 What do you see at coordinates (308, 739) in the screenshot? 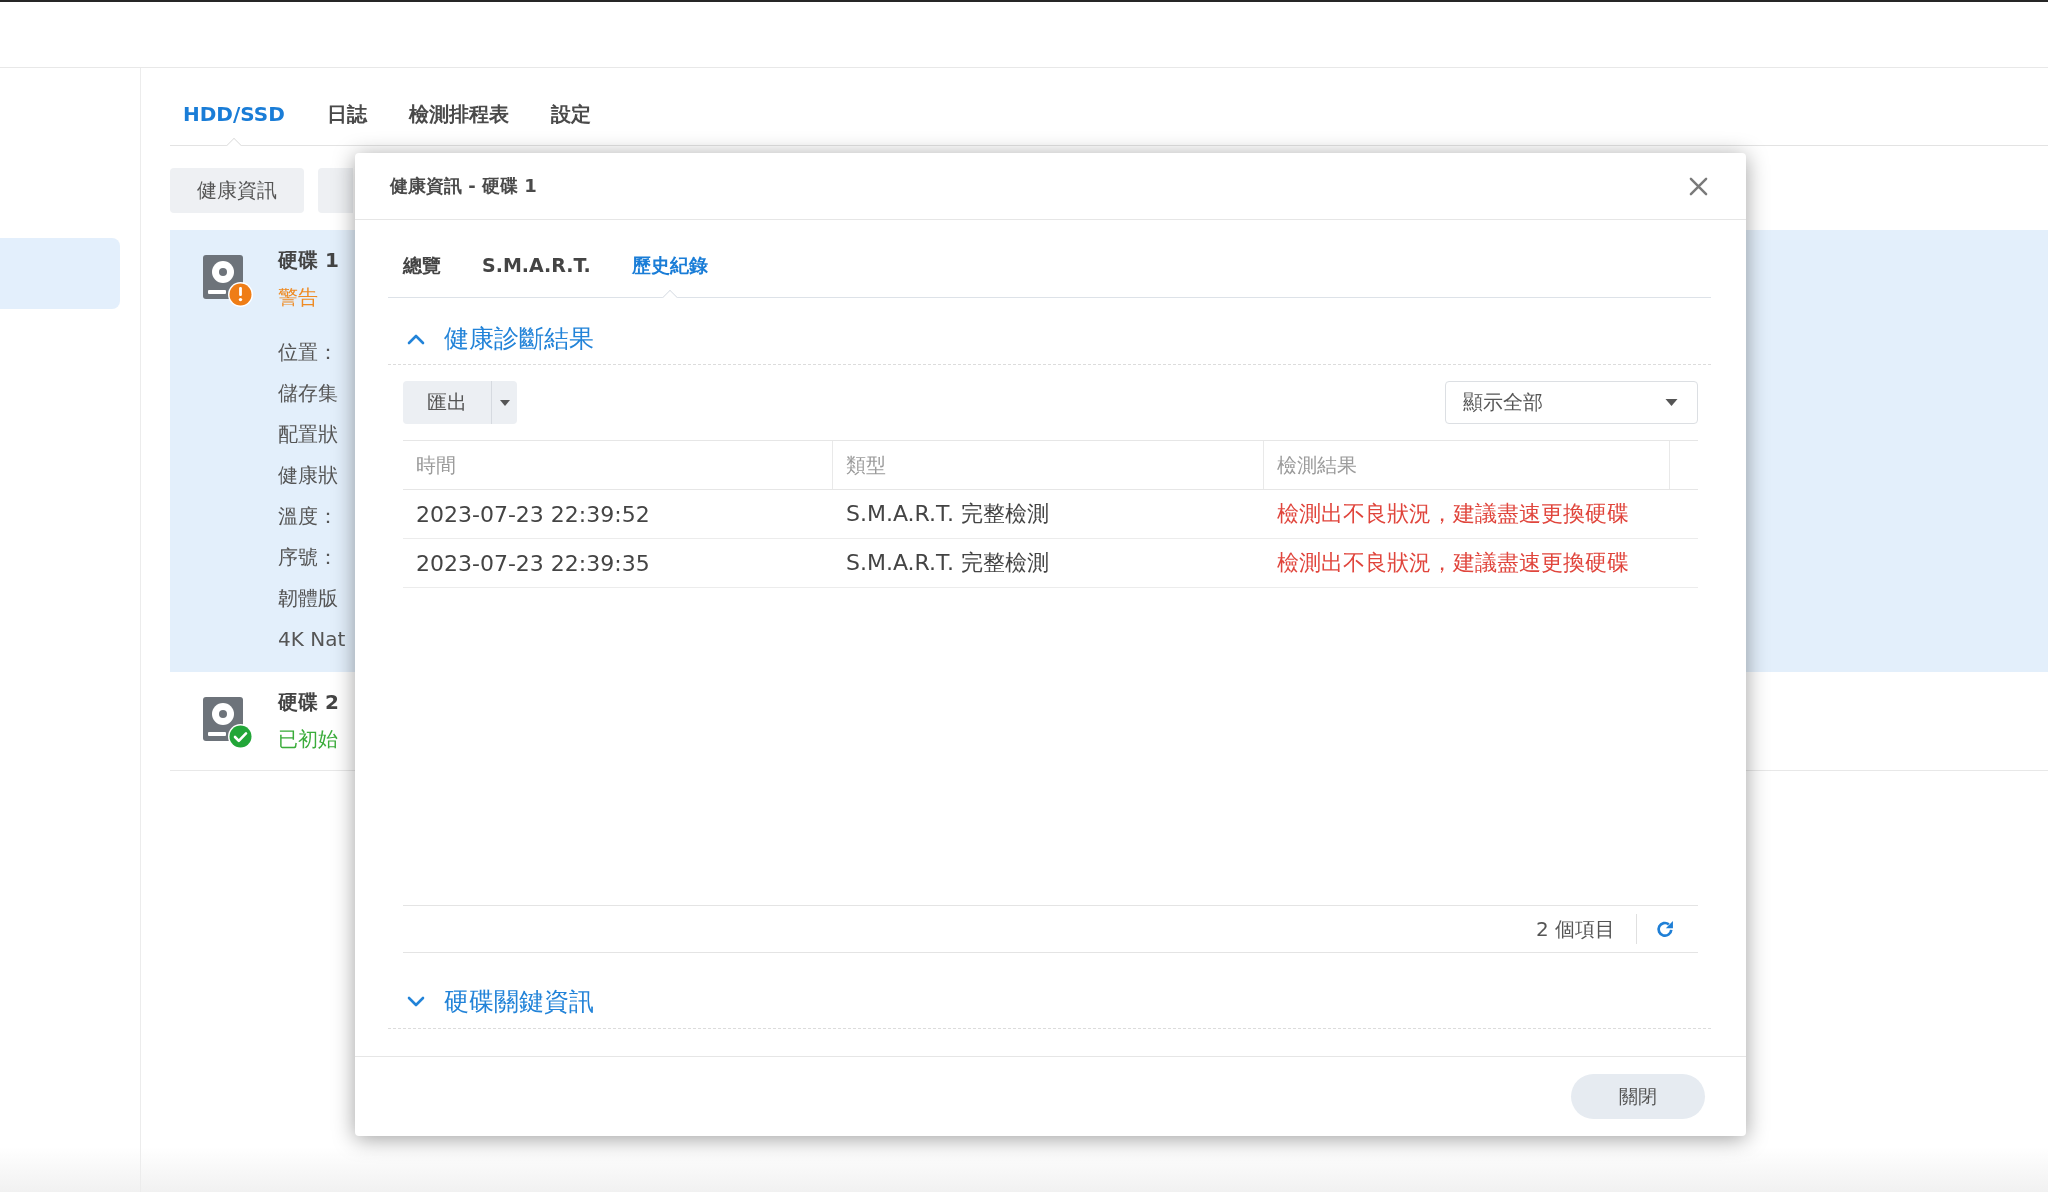
I see `disk-status: 已初始` at bounding box center [308, 739].